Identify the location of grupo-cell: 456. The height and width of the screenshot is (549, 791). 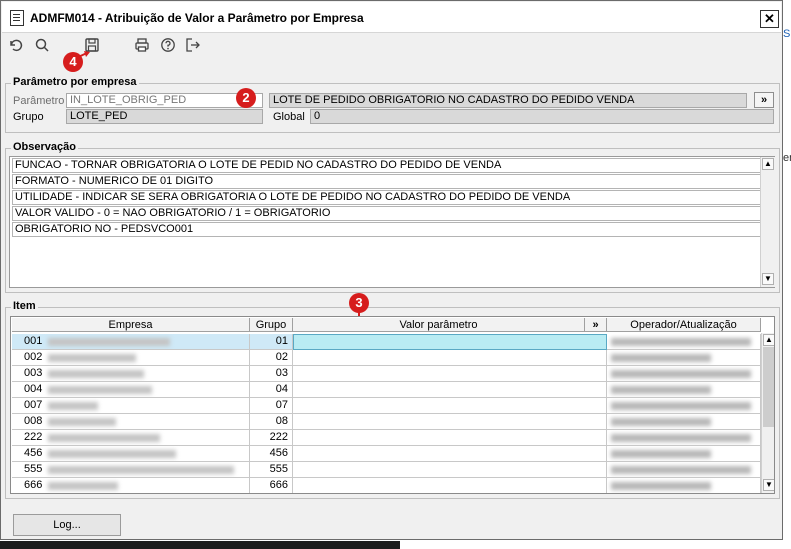
(271, 454).